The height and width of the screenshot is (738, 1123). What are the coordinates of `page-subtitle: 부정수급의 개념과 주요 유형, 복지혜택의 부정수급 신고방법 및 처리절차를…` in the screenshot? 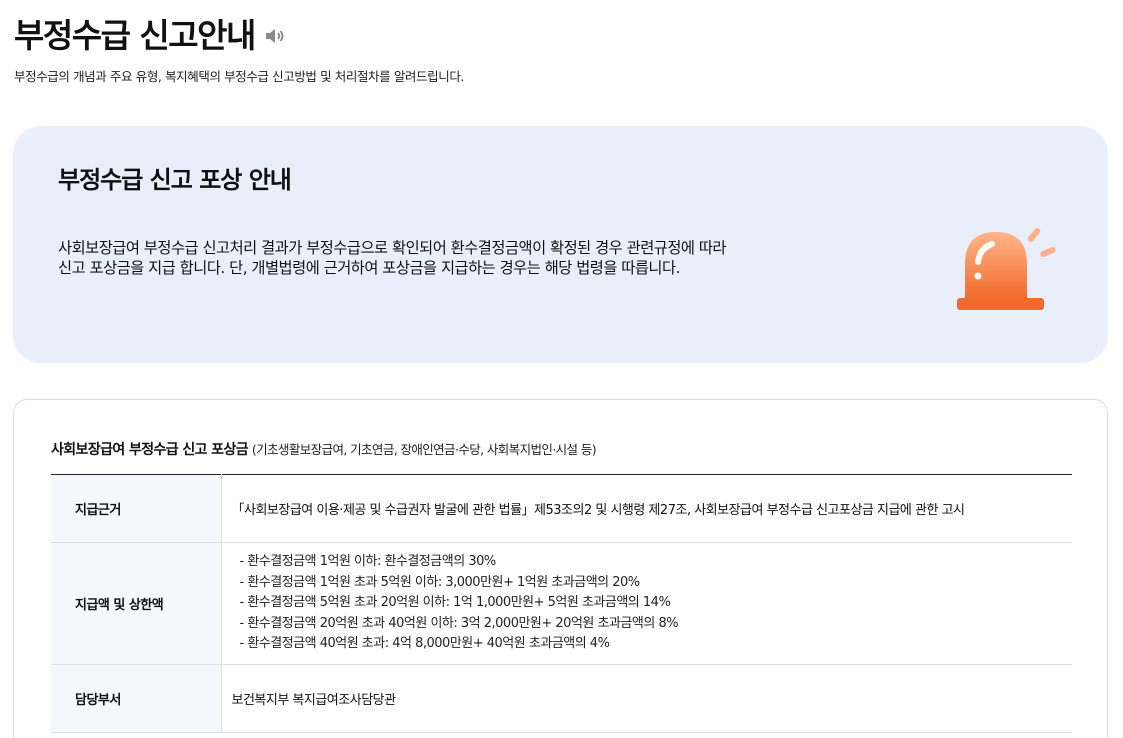 It's located at (239, 76).